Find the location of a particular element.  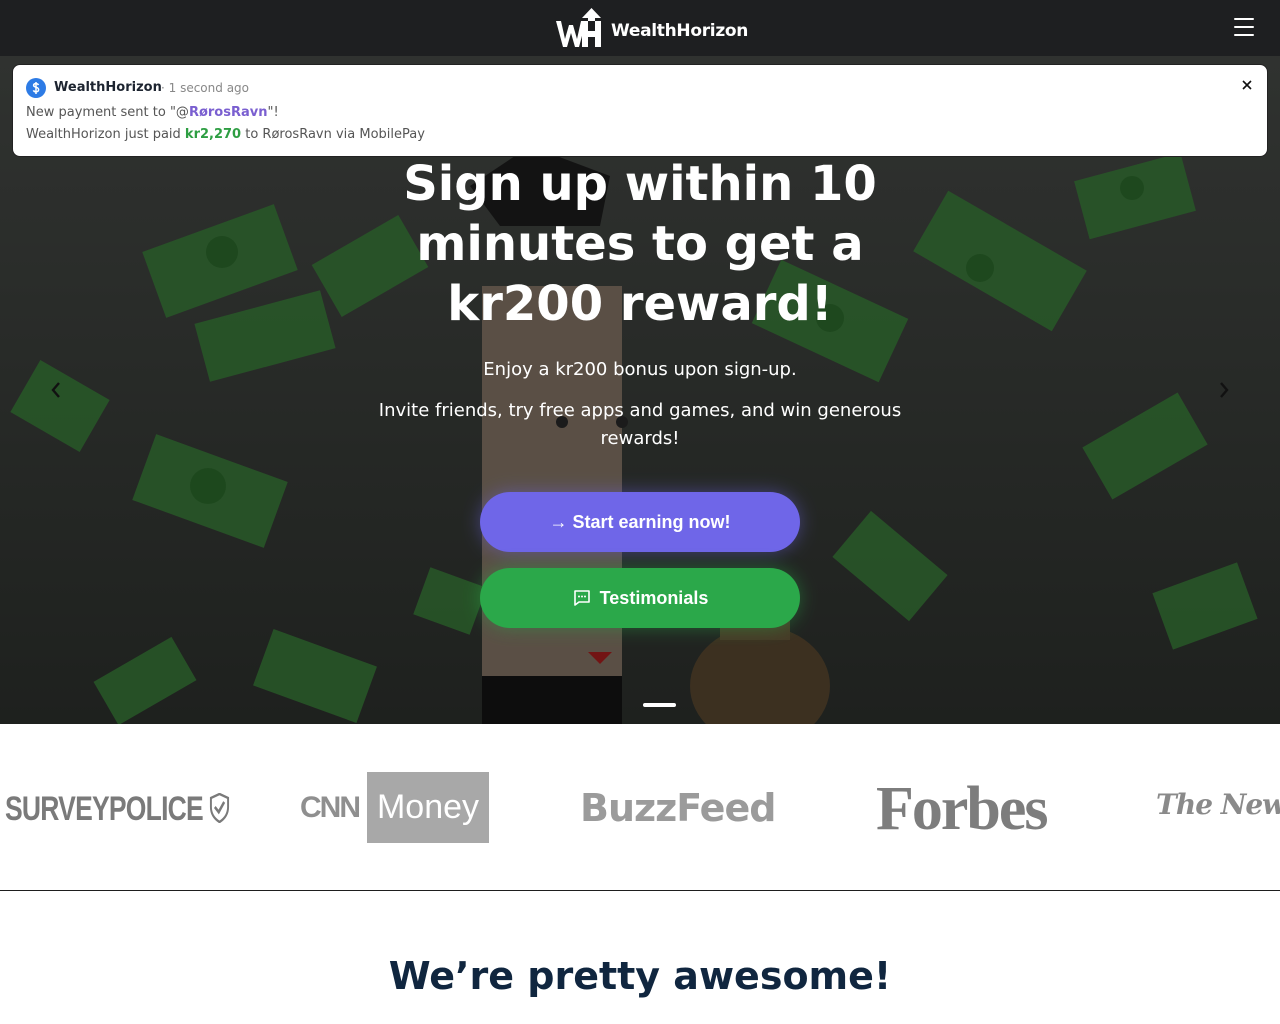

cnn-logo-text: CNN is located at coordinates (330, 807).